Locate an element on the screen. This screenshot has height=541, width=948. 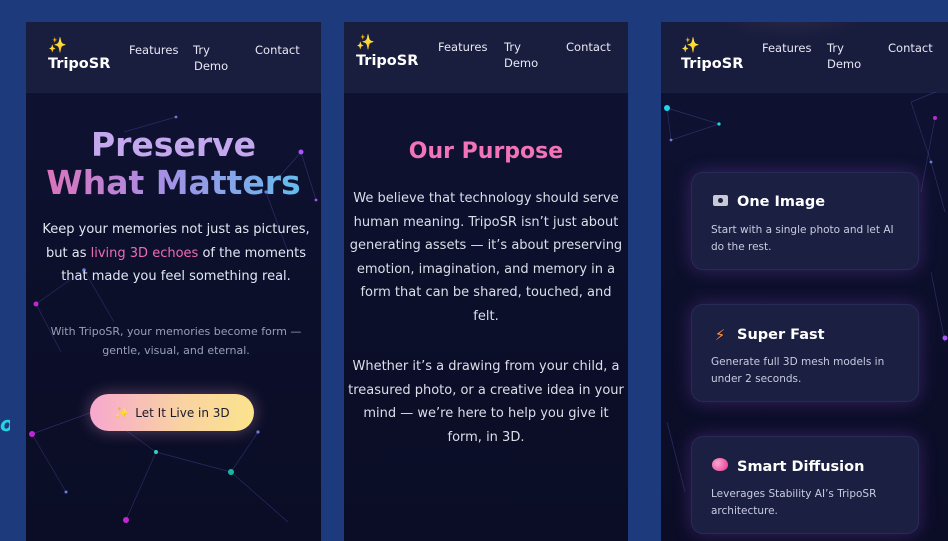
brain-icon is located at coordinates (720, 466).